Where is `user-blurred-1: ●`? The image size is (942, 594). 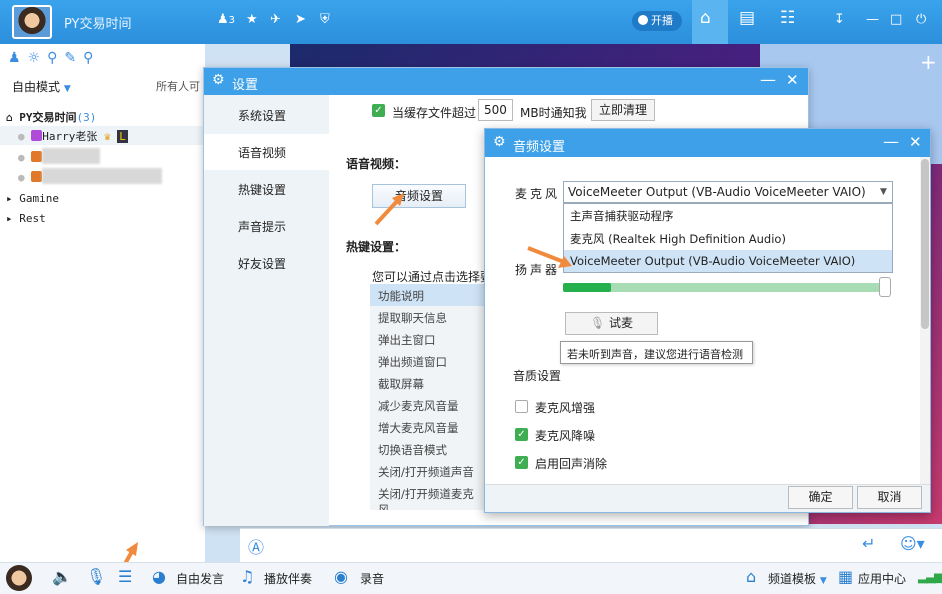 user-blurred-1: ● is located at coordinates (59, 156).